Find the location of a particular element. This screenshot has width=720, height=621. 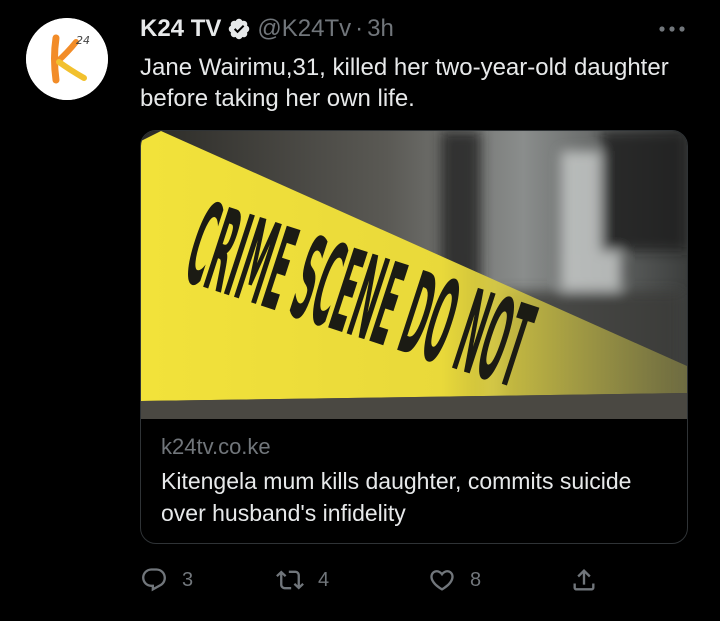

avatar: 24 is located at coordinates (67, 59).